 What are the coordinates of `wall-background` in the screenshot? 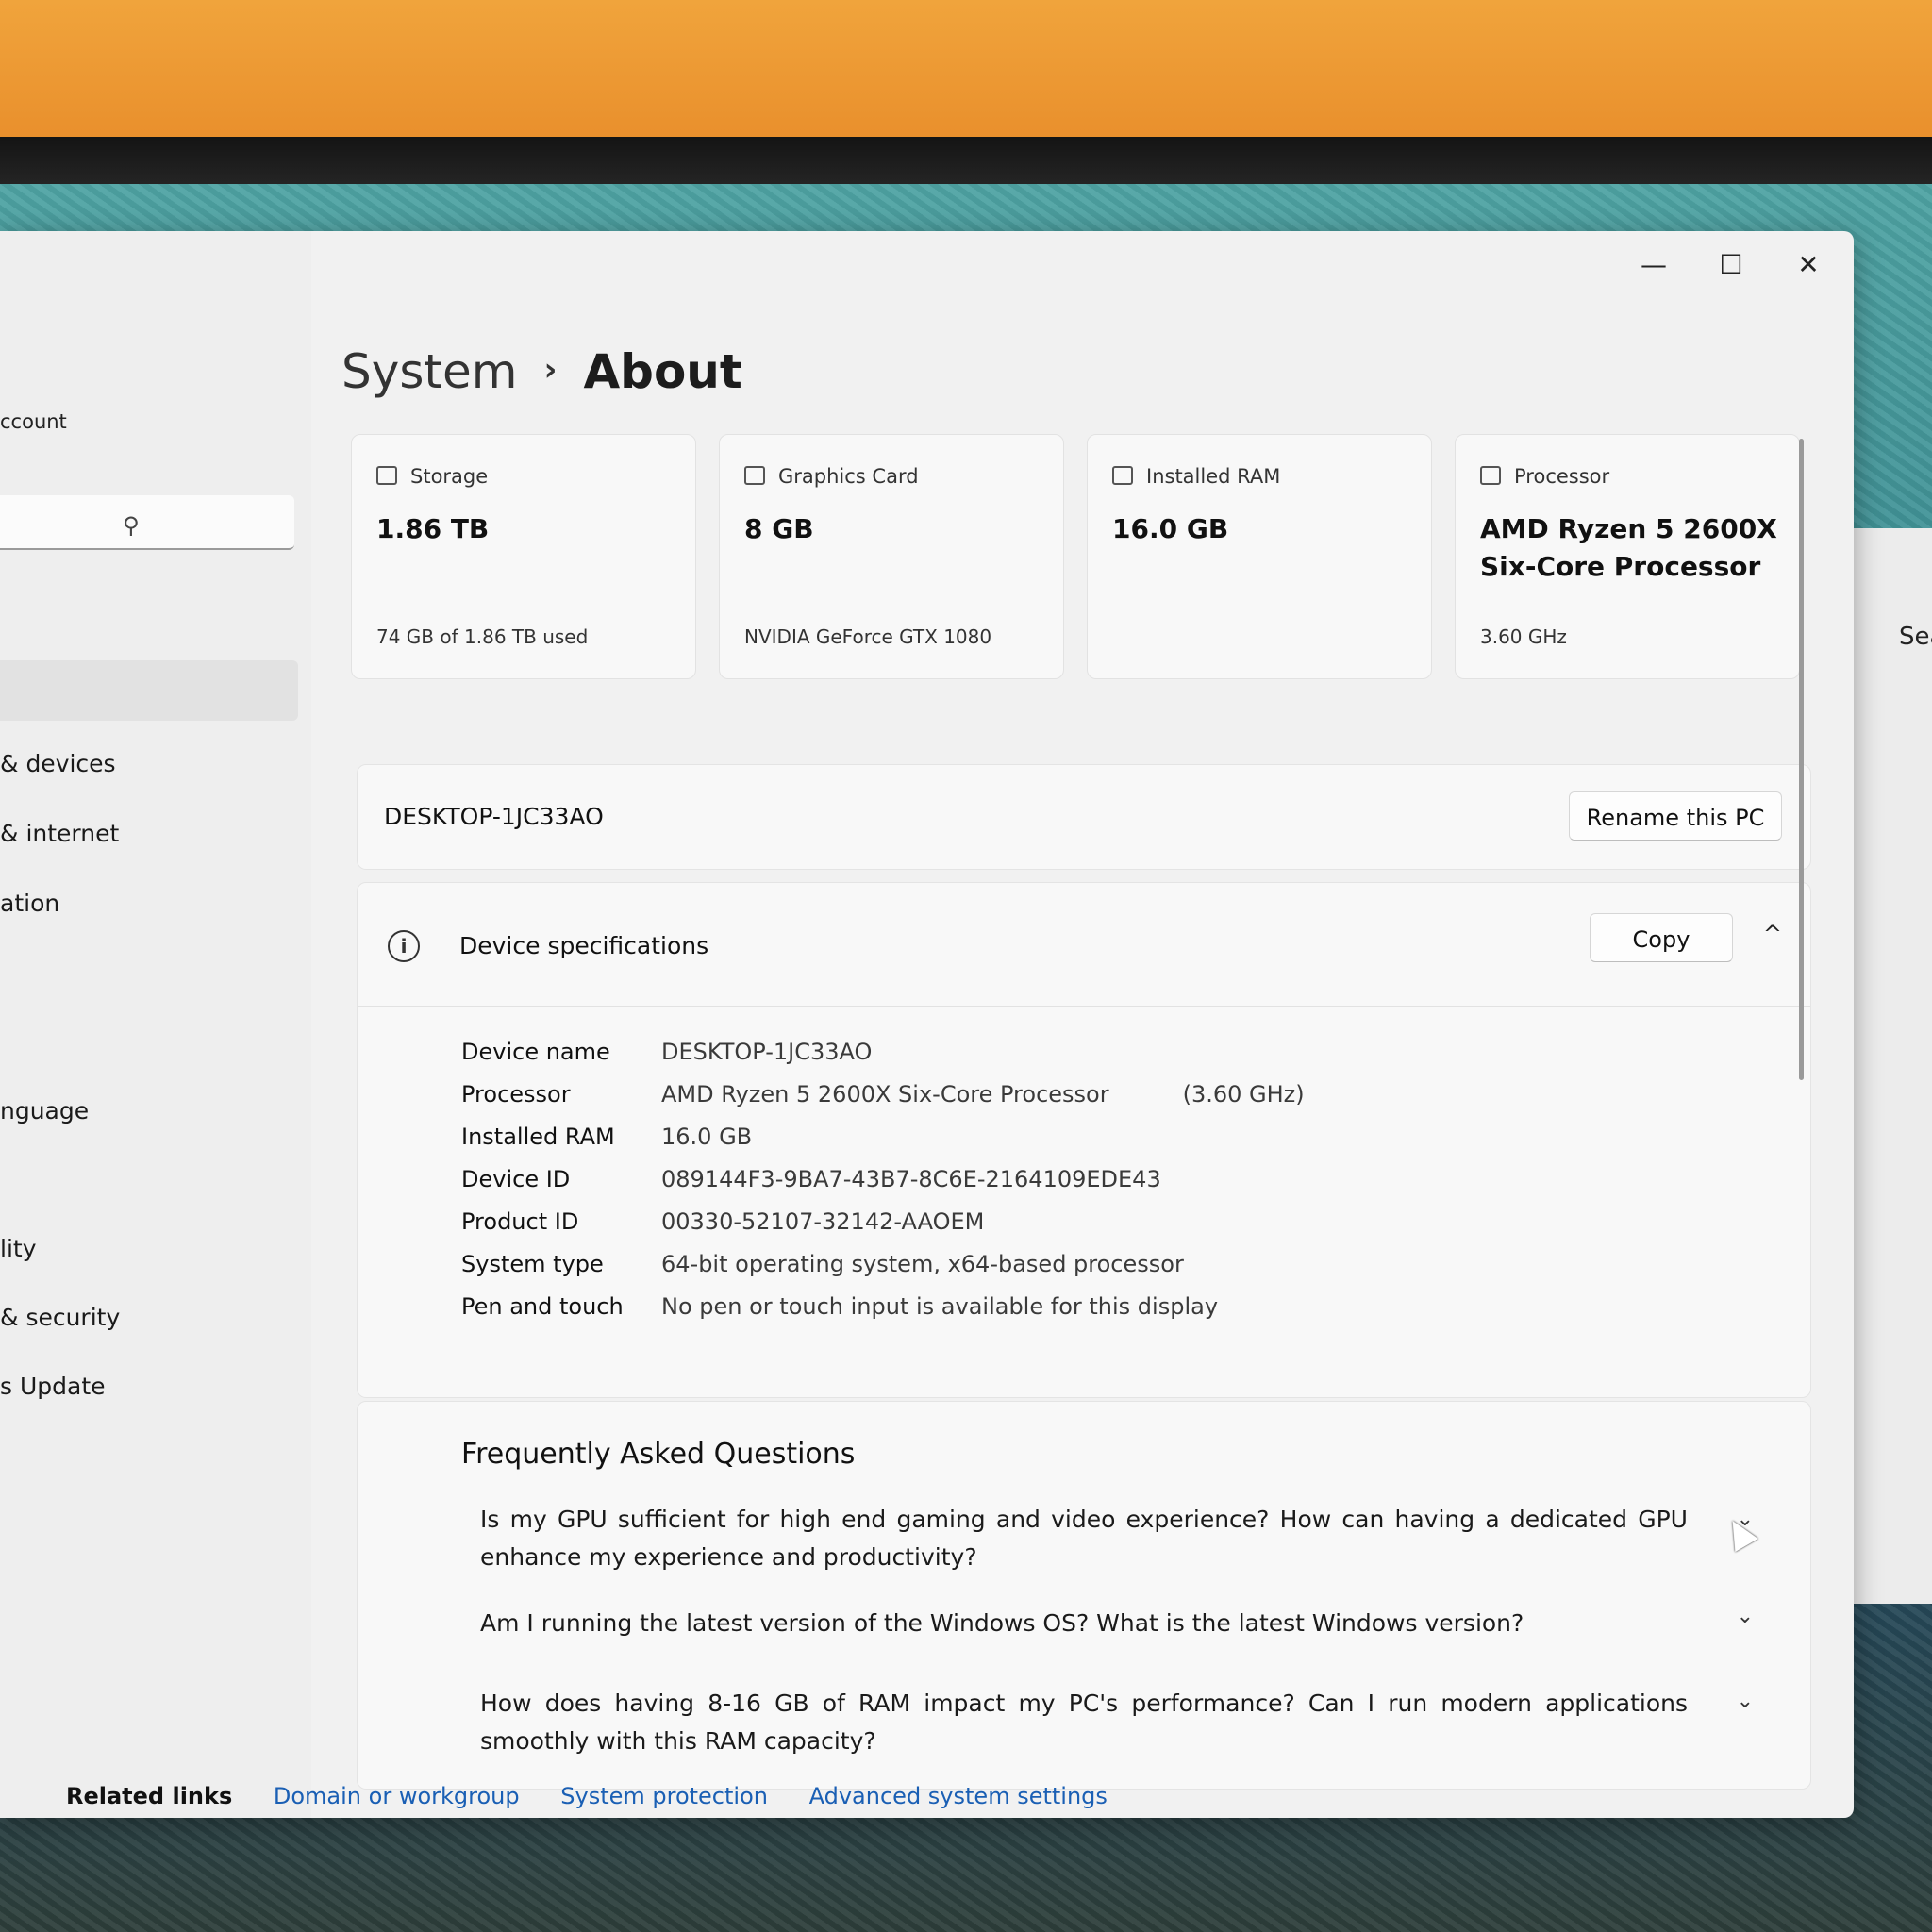 It's located at (966, 71).